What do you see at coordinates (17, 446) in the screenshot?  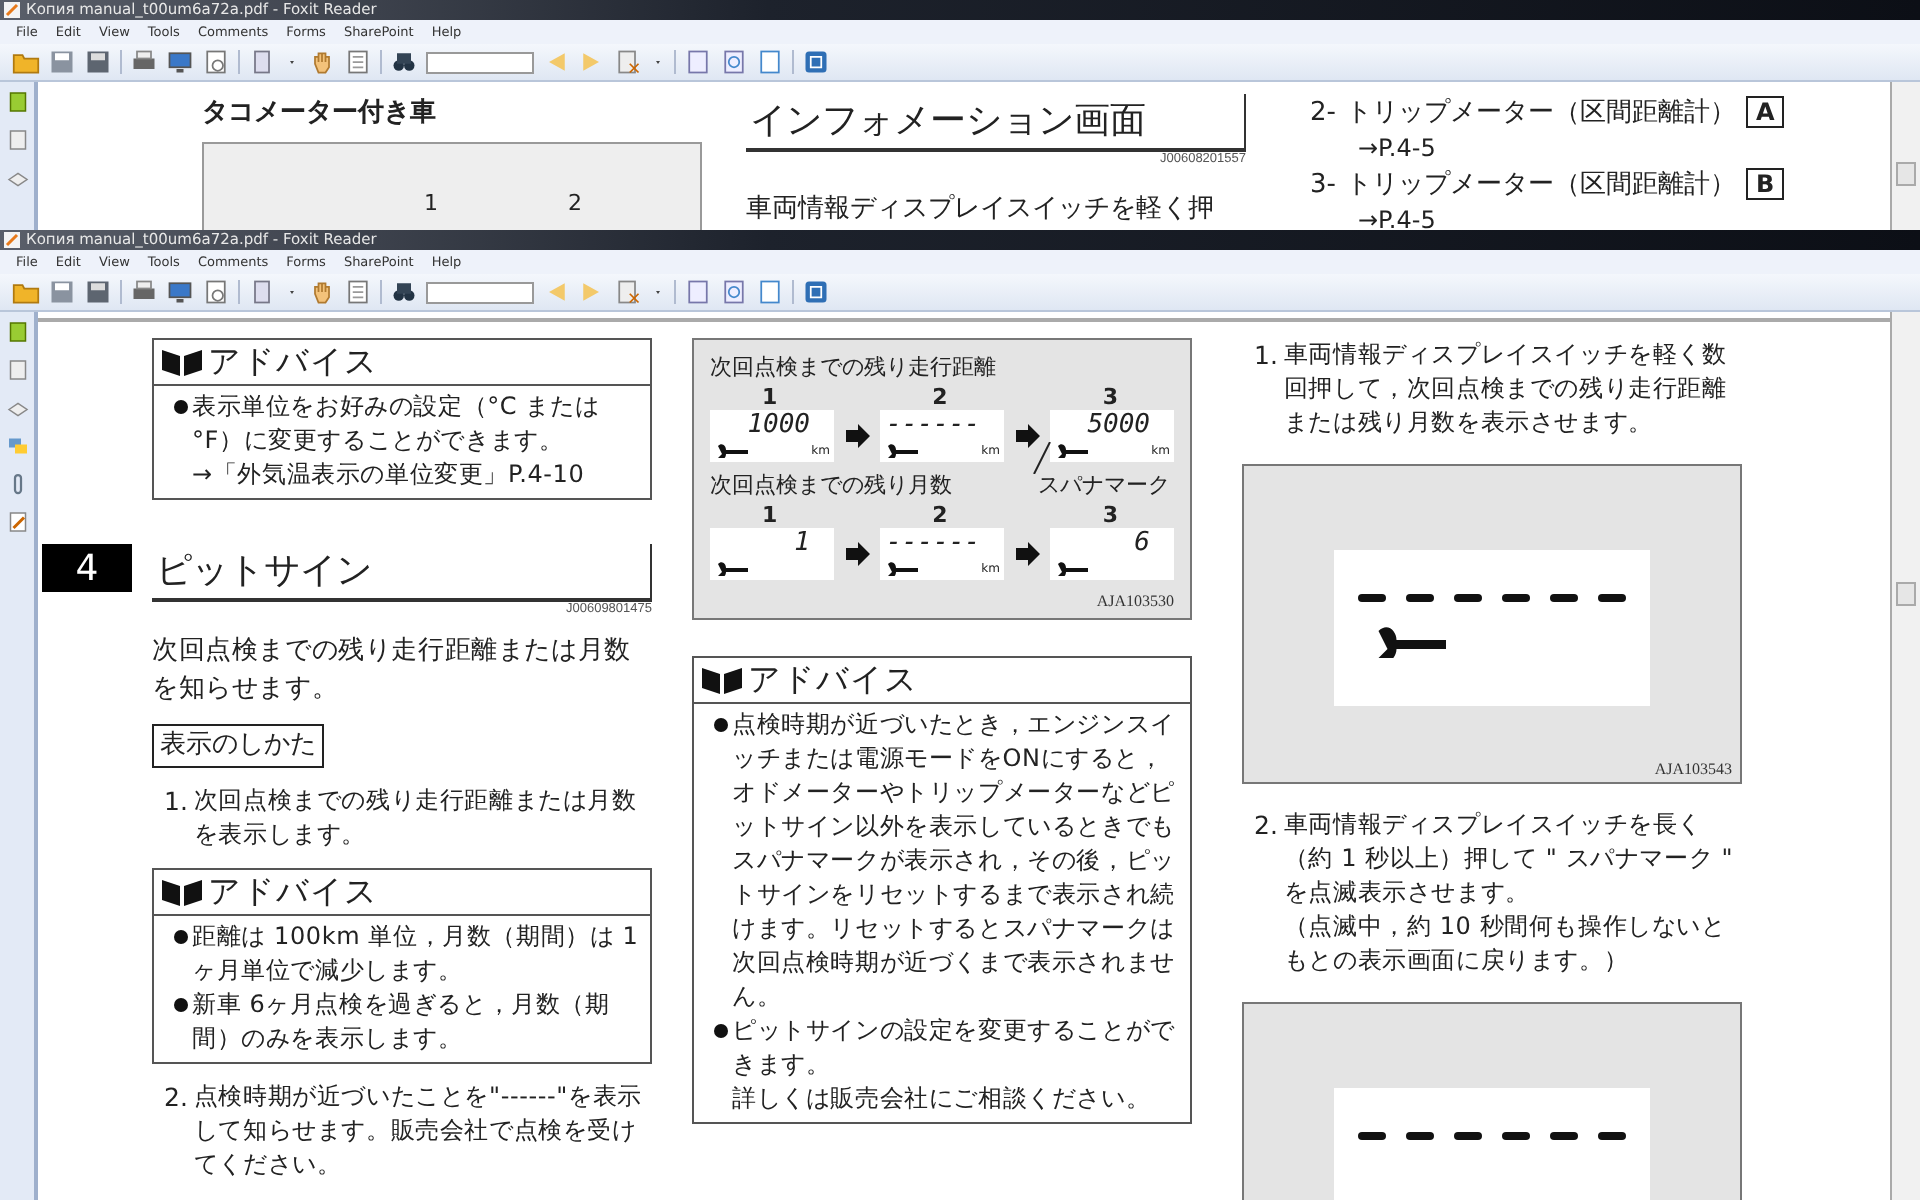 I see `comment-icon` at bounding box center [17, 446].